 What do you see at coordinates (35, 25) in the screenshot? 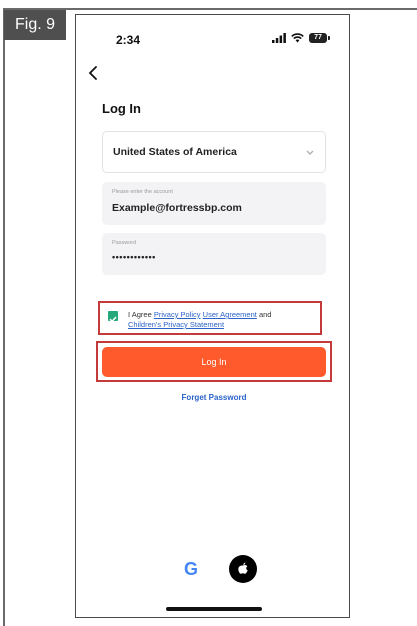
I see `figure-label: Fig. 9` at bounding box center [35, 25].